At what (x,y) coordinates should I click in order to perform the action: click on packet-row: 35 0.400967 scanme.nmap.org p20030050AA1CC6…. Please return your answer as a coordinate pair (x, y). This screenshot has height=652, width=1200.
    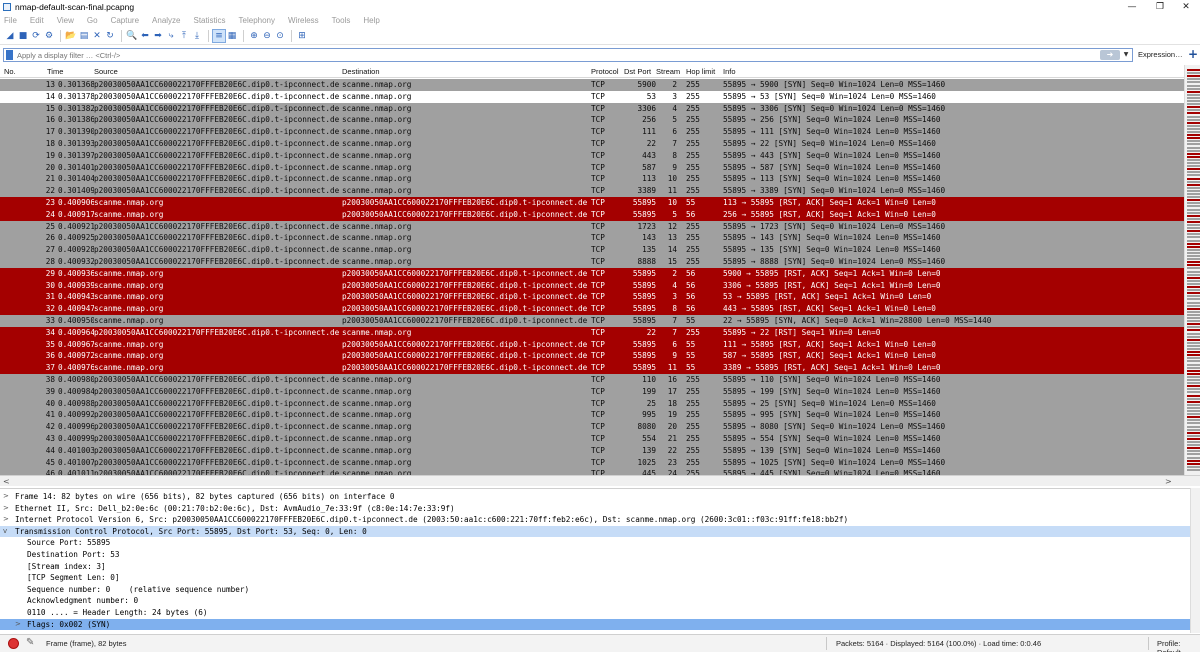
    Looking at the image, I should click on (592, 344).